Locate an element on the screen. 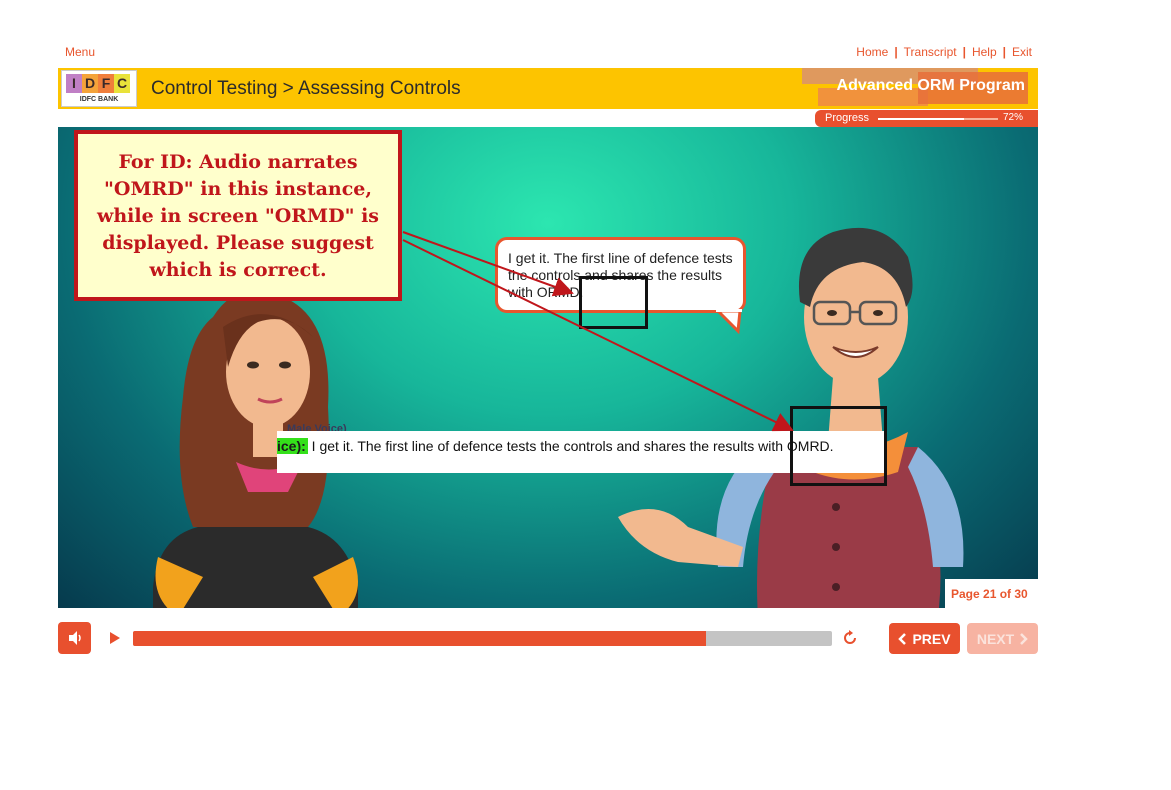  play-icon is located at coordinates (115, 638).